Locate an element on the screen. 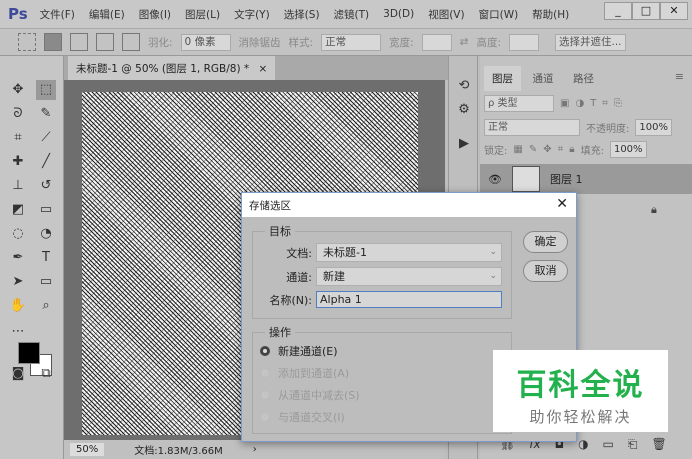 This screenshot has width=692, height=459. filter-pixel-icon: ▣ is located at coordinates (564, 103).